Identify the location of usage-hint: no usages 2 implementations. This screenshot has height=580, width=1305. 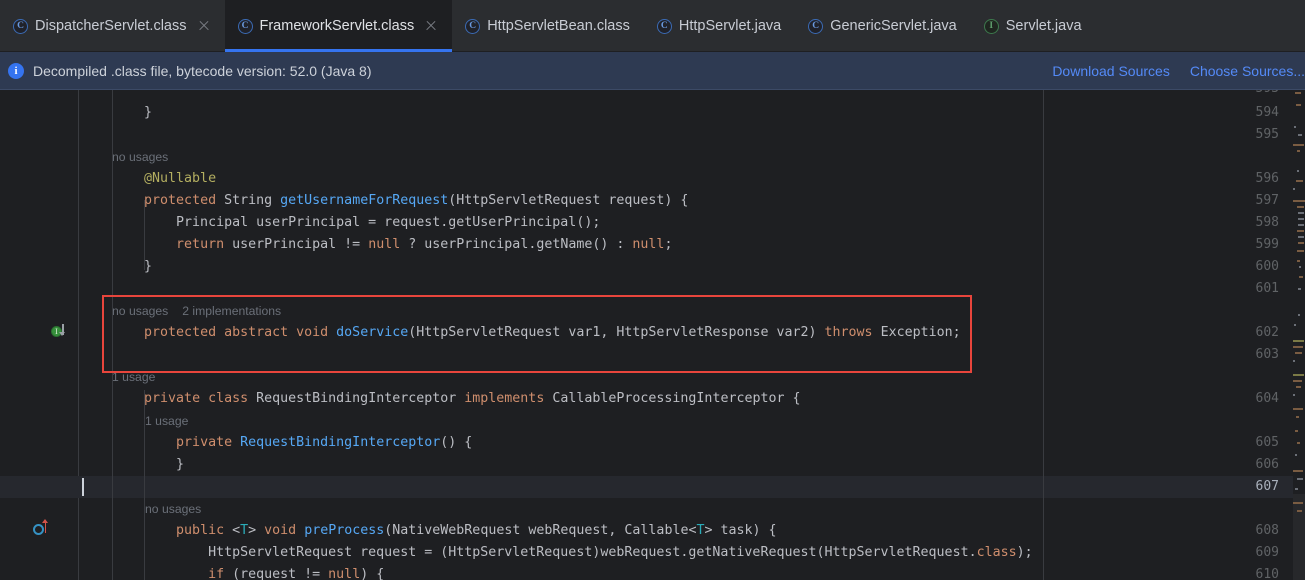
(196, 311).